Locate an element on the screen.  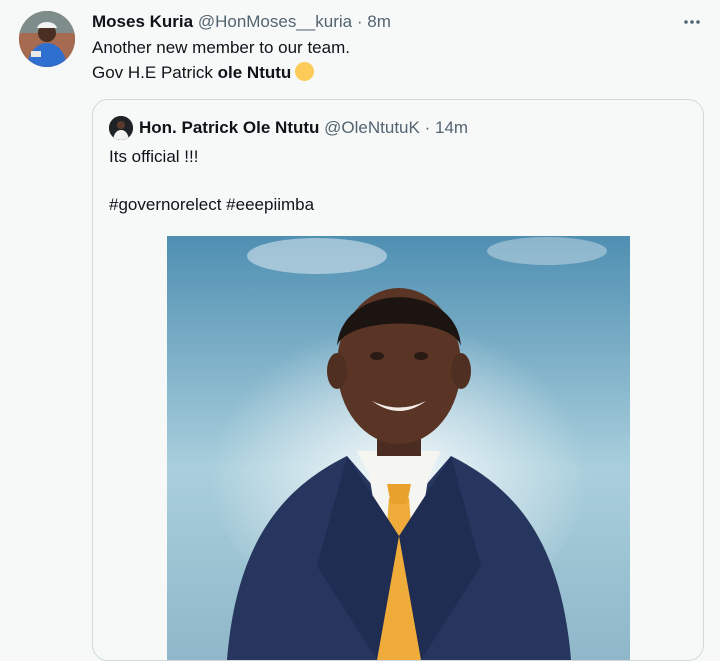
author-avatar is located at coordinates (47, 39).